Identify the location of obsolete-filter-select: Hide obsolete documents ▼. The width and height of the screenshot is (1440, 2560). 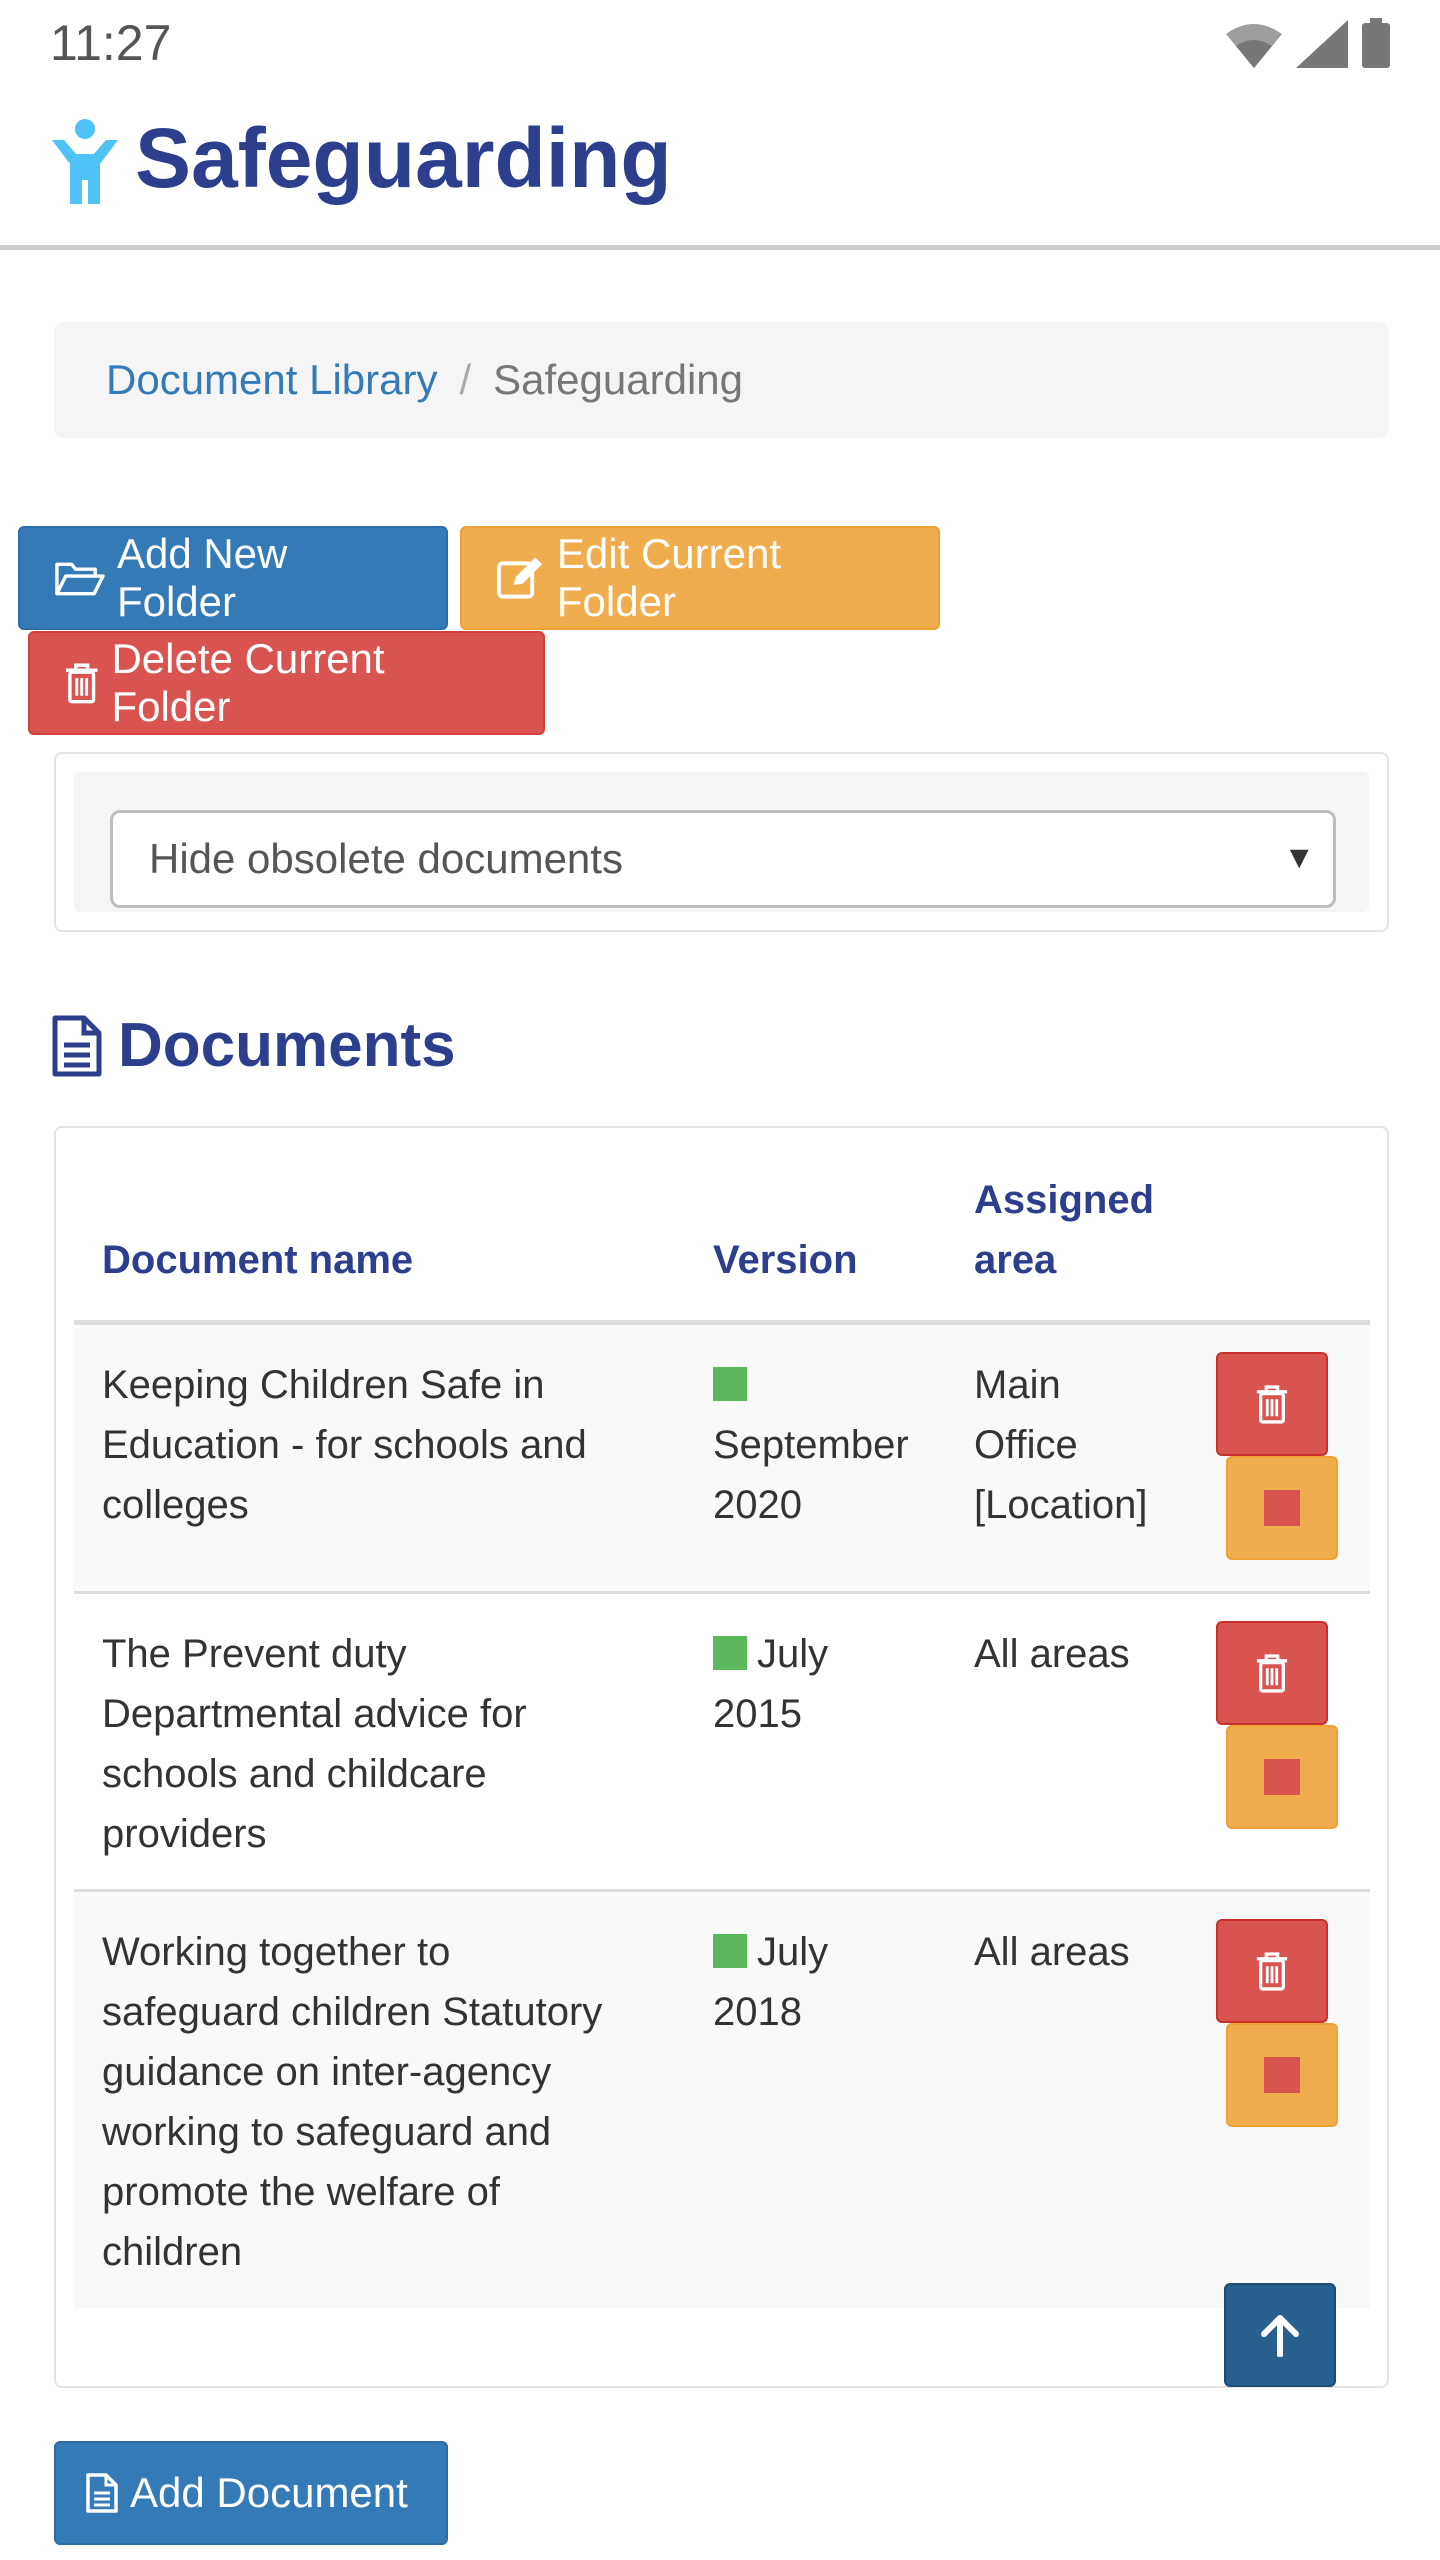
(723, 859).